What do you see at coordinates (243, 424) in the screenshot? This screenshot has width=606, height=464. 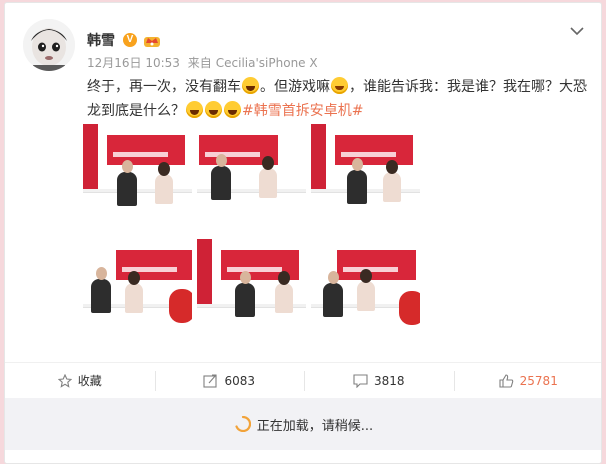 I see `spinner-icon` at bounding box center [243, 424].